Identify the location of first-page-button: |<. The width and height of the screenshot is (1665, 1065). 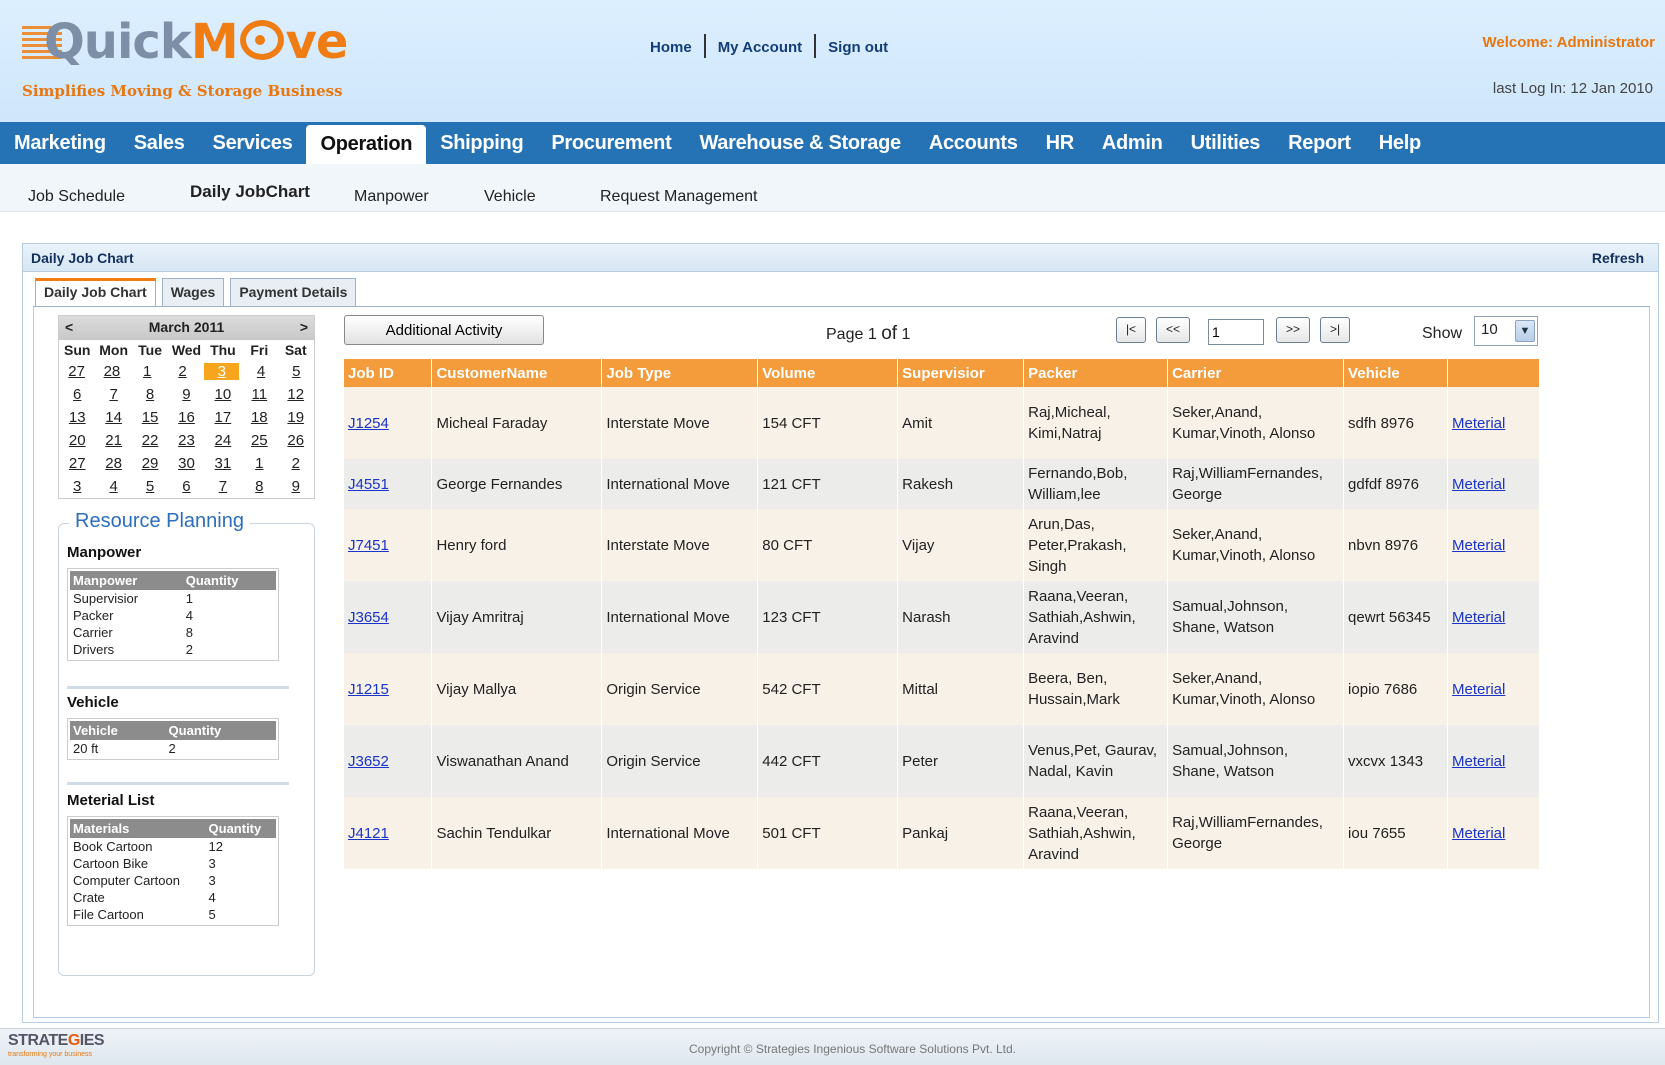
(1131, 330).